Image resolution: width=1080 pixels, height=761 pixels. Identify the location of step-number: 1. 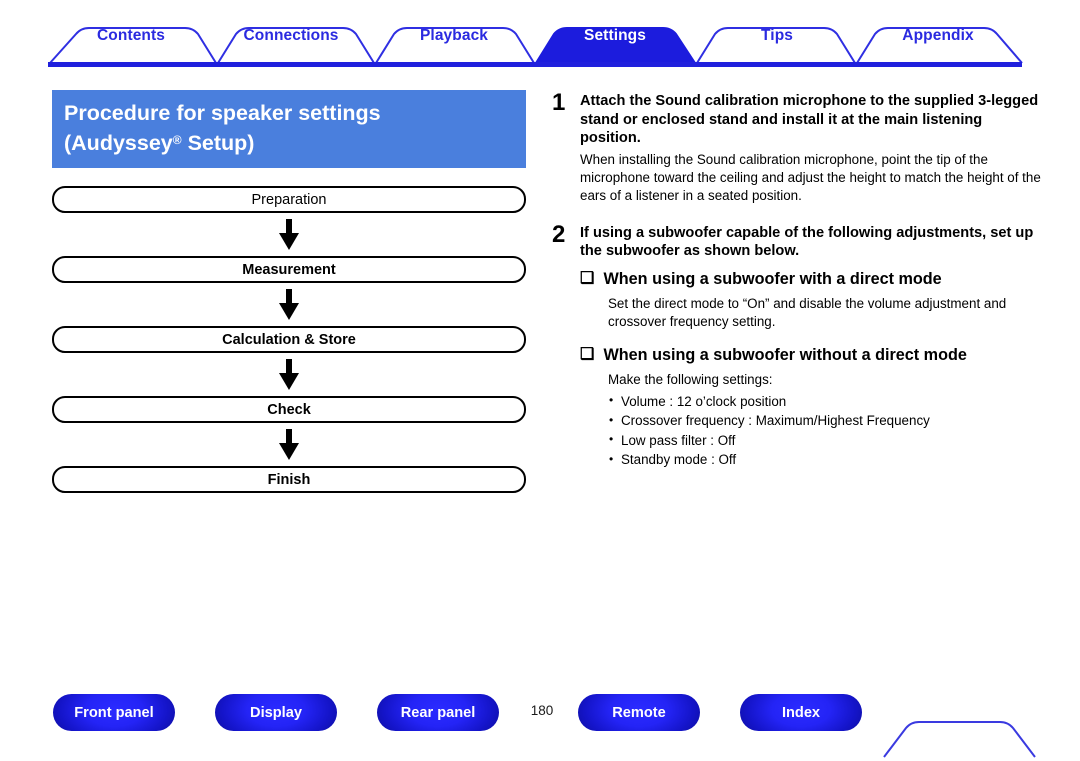
(559, 102).